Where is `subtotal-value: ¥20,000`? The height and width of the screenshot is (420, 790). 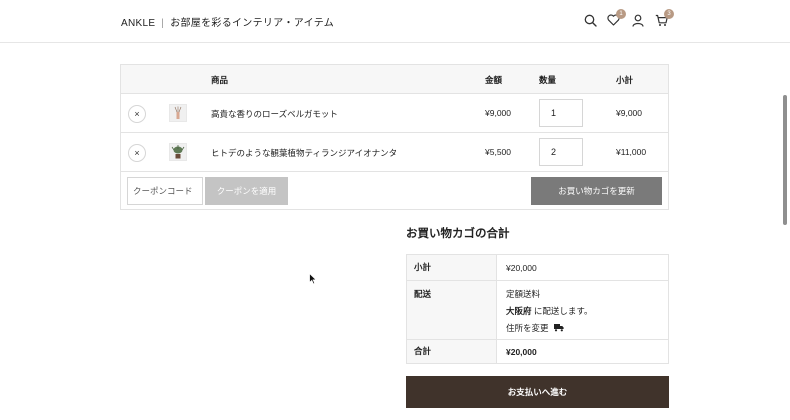
subtotal-value: ¥20,000 is located at coordinates (521, 268).